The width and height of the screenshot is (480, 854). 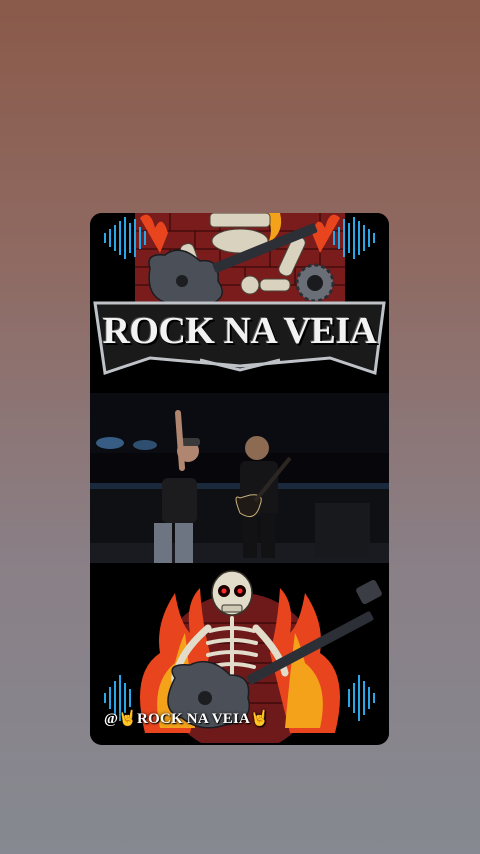 What do you see at coordinates (194, 719) in the screenshot?
I see `mention-name: ROCK NA VEIA` at bounding box center [194, 719].